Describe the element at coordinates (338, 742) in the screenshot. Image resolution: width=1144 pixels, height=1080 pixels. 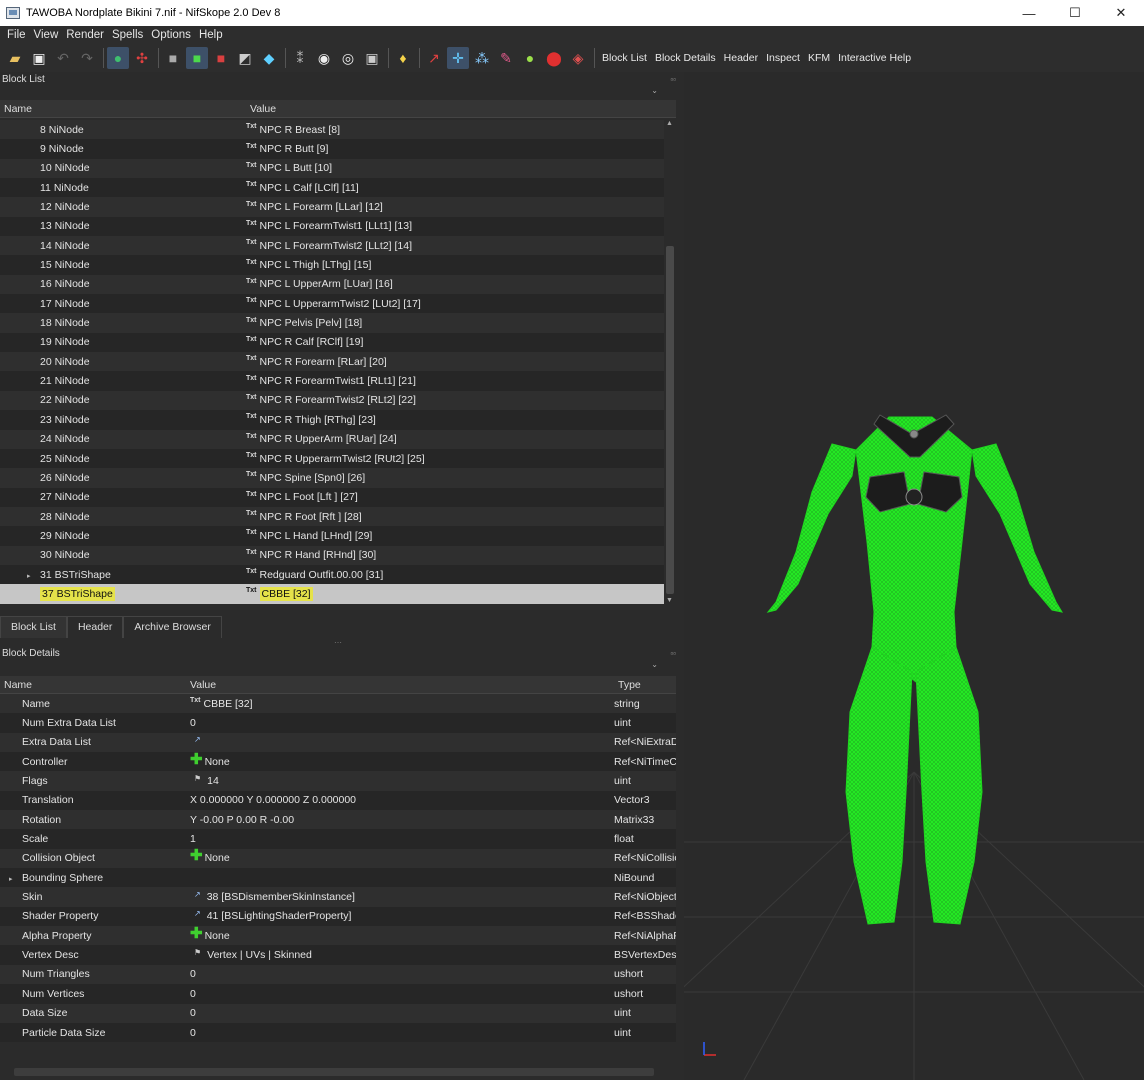
I see `detail-row: Extra Data List ↗ Ref<NiExtraDataList>` at that location.